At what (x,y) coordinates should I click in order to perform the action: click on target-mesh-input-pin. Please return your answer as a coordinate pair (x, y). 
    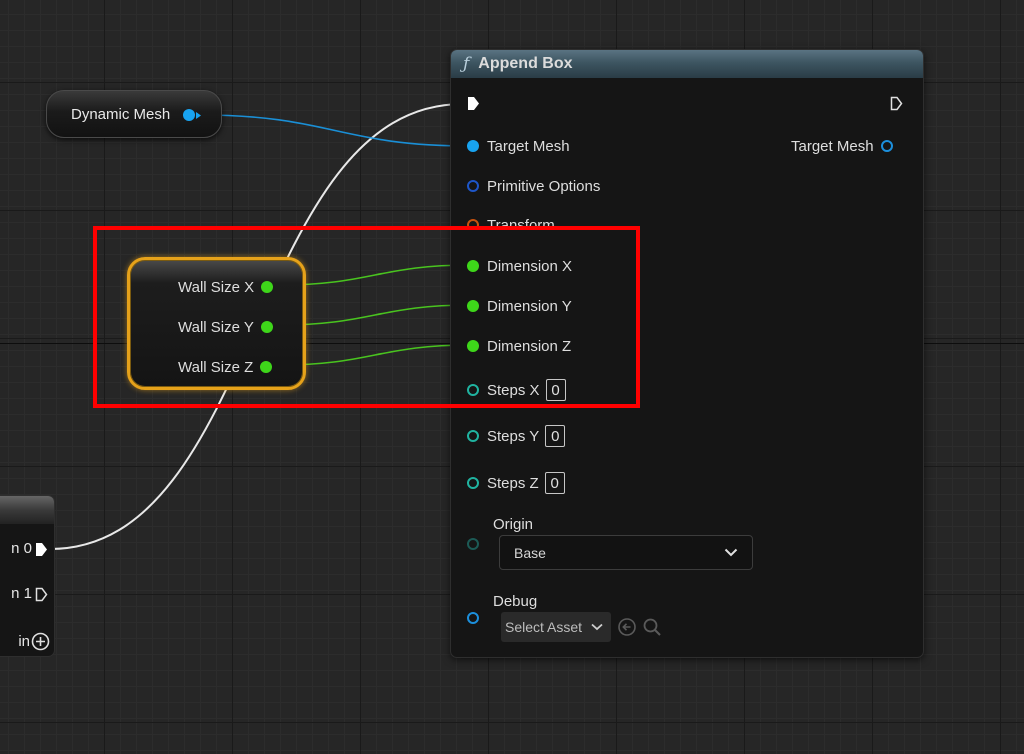
    Looking at the image, I should click on (473, 146).